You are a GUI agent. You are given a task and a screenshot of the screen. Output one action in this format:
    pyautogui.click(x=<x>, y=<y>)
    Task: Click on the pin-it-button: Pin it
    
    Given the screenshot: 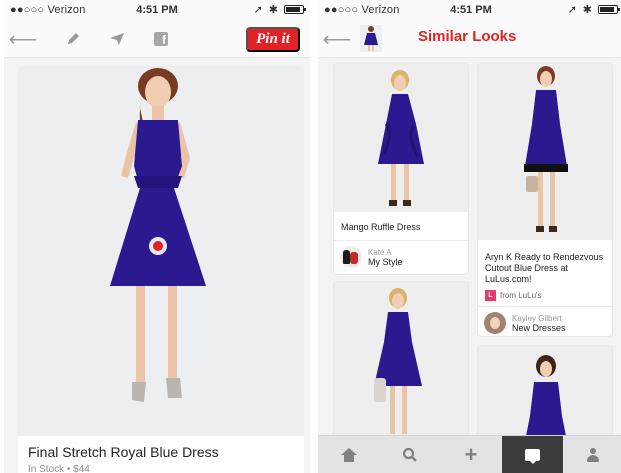 What is the action you would take?
    pyautogui.click(x=273, y=39)
    